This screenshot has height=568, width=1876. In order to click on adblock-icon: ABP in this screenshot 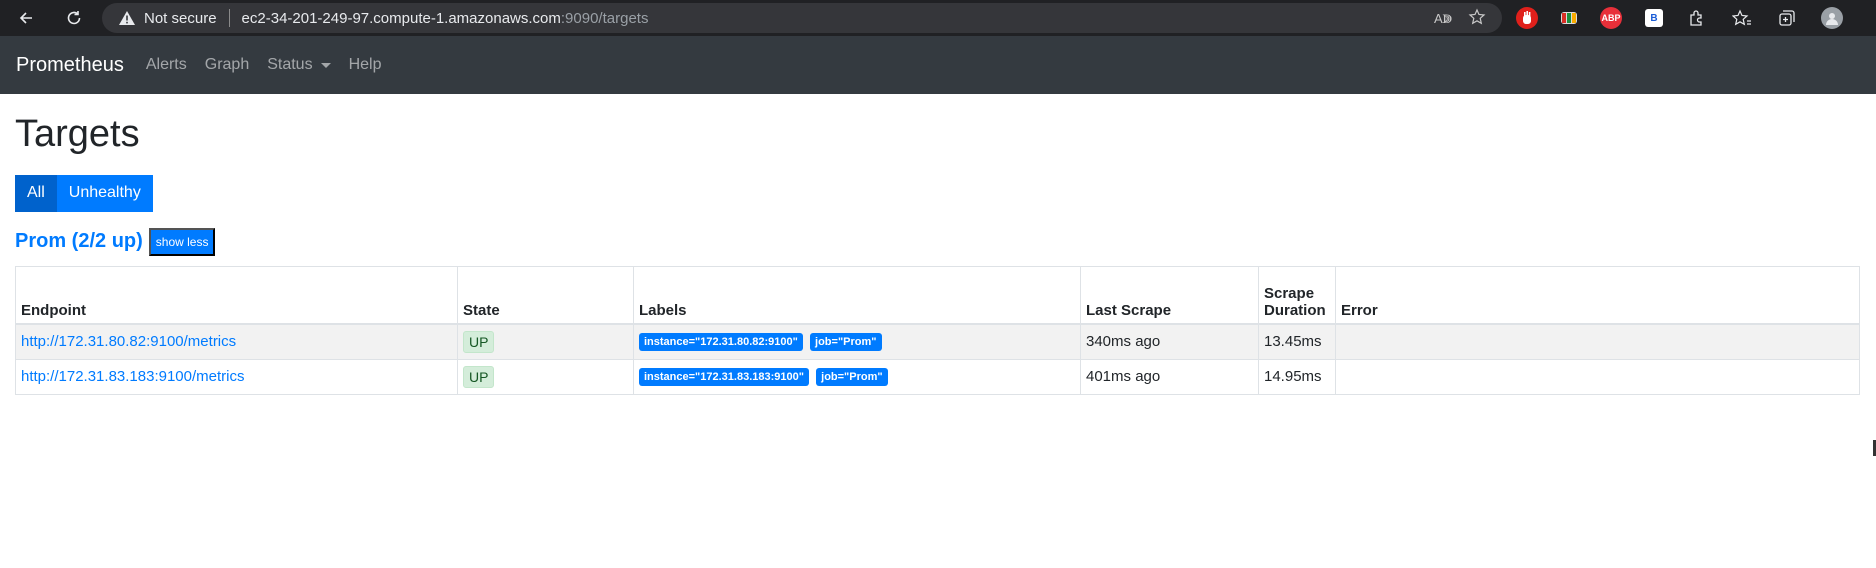, I will do `click(1611, 18)`.